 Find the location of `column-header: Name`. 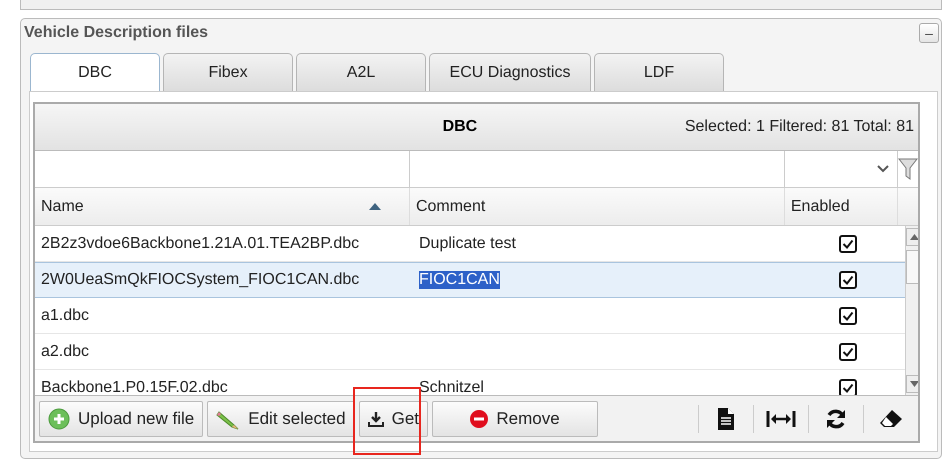

column-header: Name is located at coordinates (222, 206).